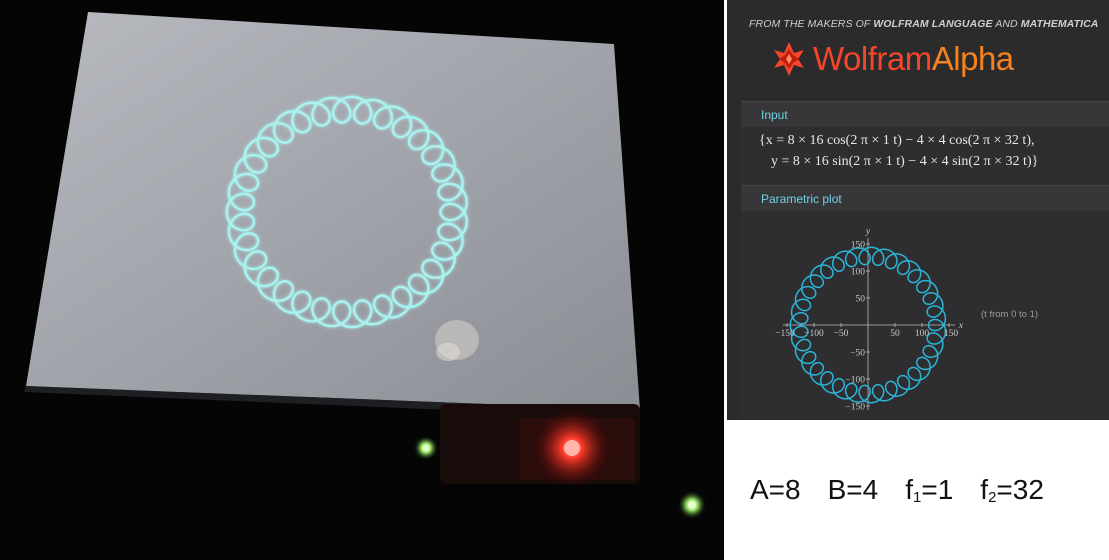 The width and height of the screenshot is (1109, 560). Describe the element at coordinates (895, 334) in the screenshot. I see `x-tick-label: 50` at that location.